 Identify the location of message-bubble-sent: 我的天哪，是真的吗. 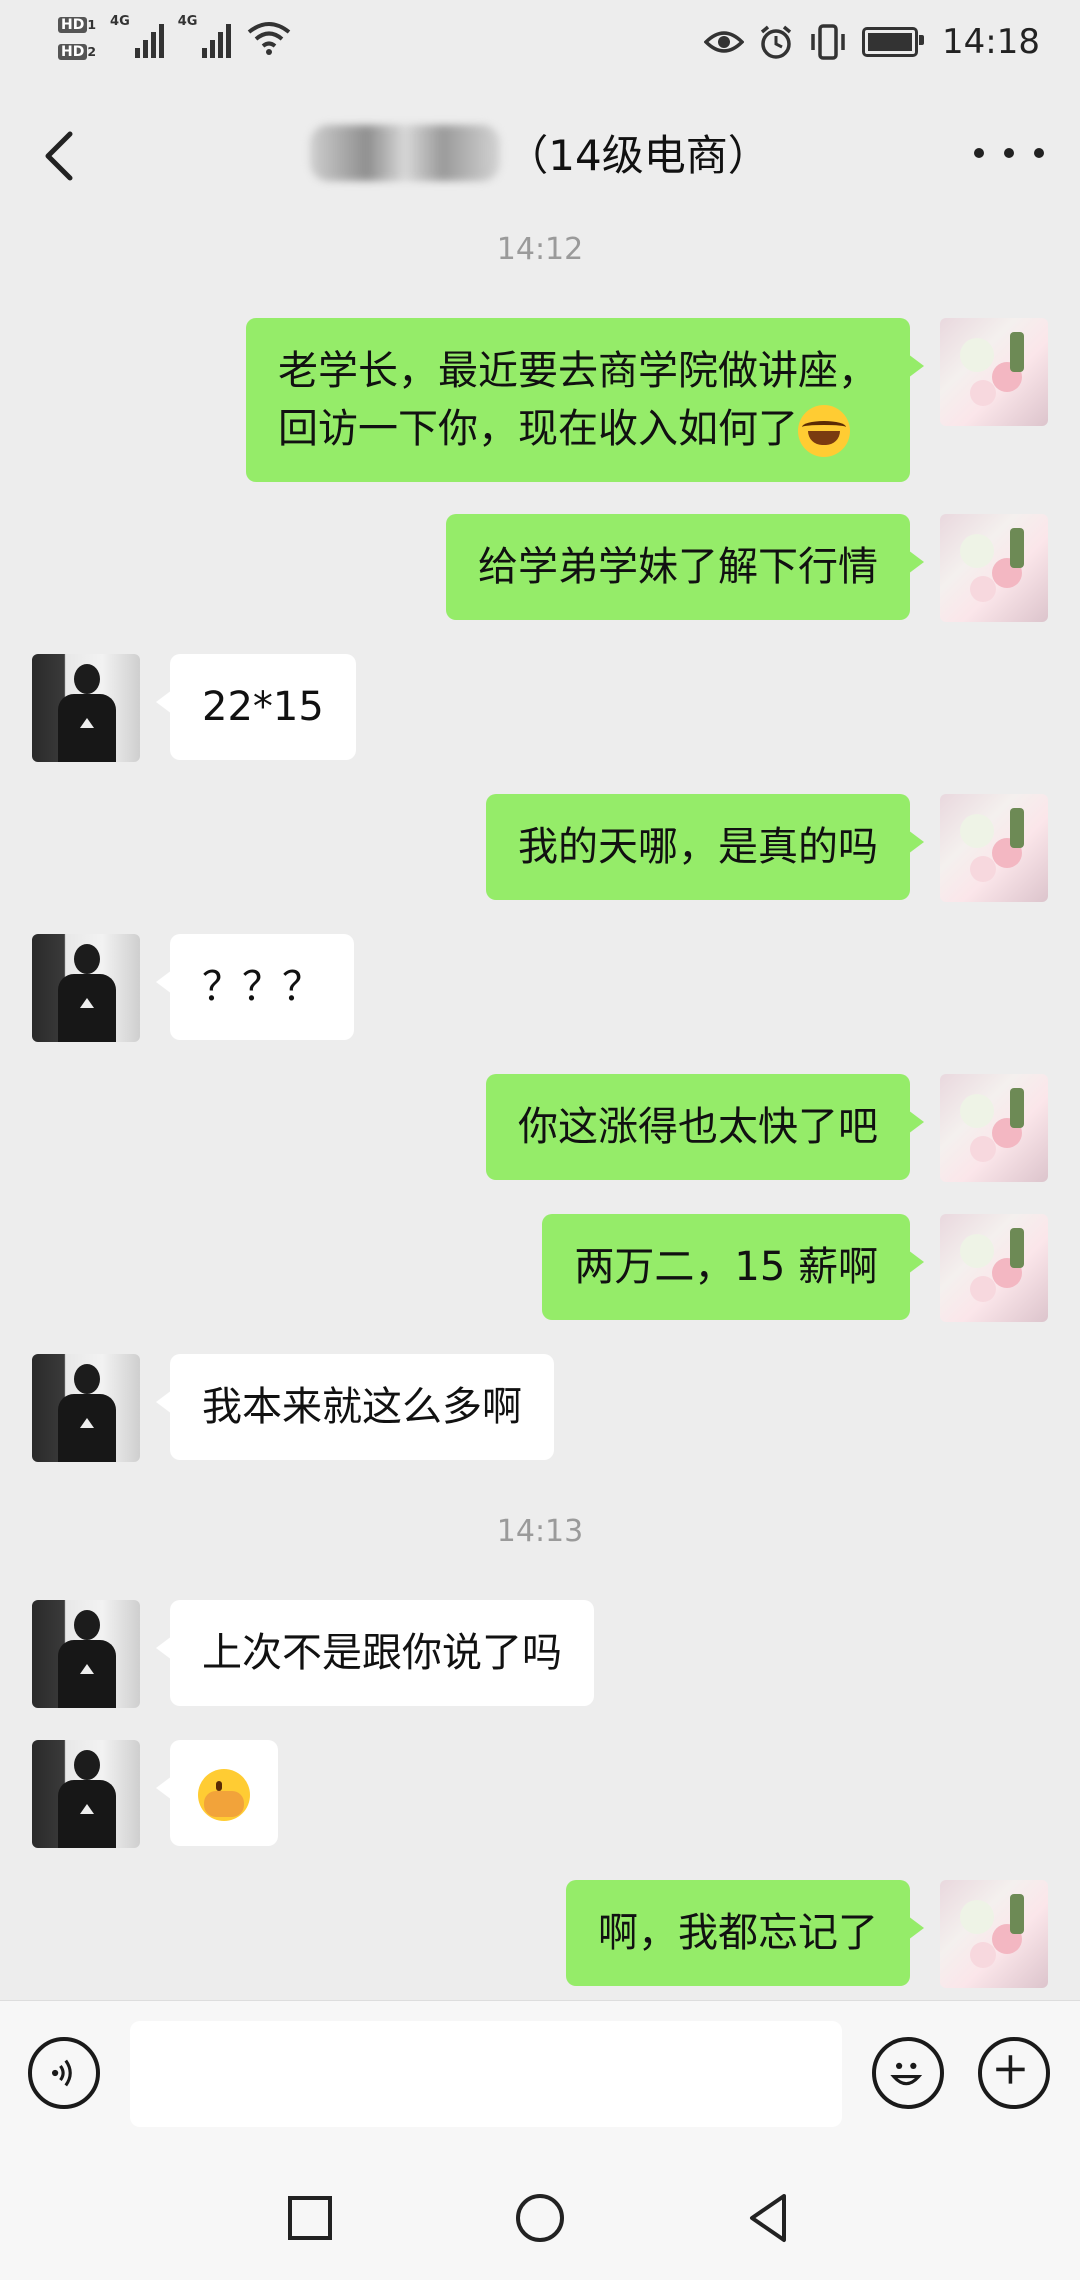
(705, 847).